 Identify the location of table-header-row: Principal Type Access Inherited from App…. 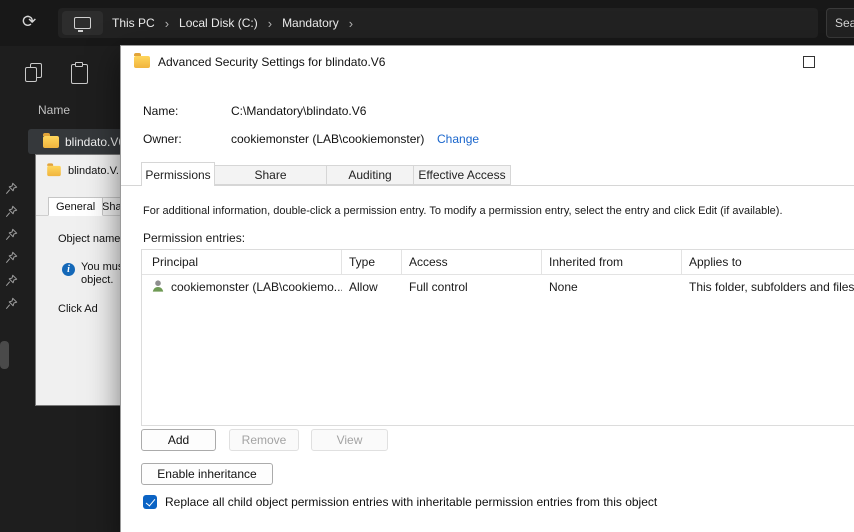
(498, 262).